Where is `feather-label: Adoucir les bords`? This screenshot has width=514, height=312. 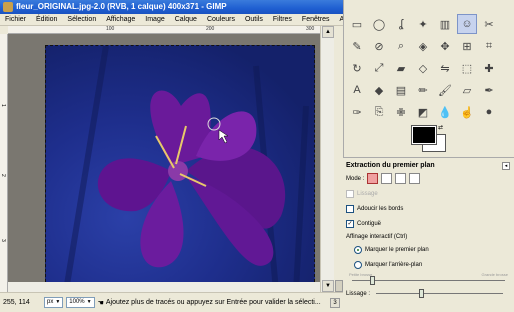
feather-label: Adoucir les bords is located at coordinates (380, 208).